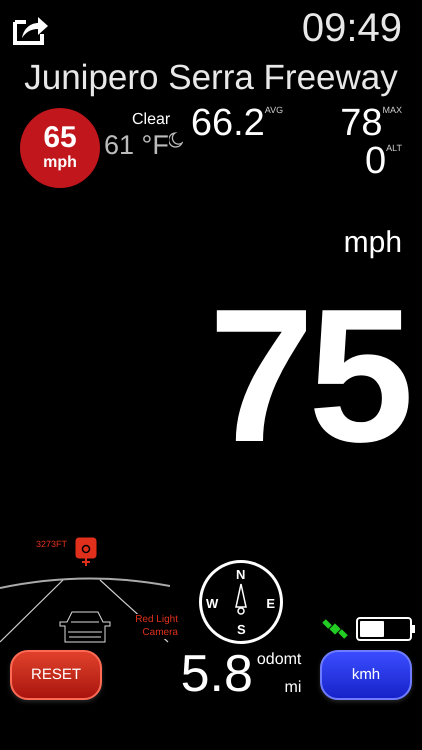 The image size is (422, 750). What do you see at coordinates (52, 544) in the screenshot?
I see `camera-distance: 3273FT` at bounding box center [52, 544].